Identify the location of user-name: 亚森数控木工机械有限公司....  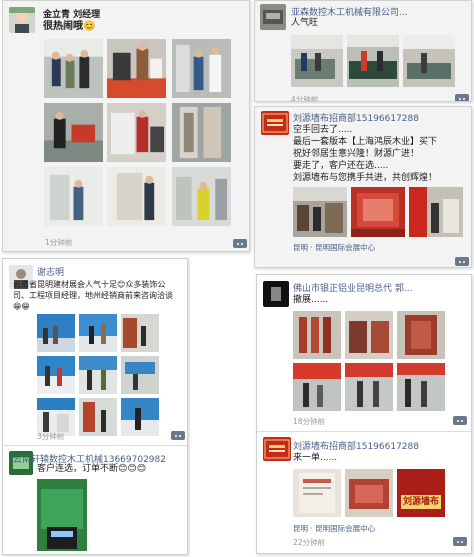
(379, 11).